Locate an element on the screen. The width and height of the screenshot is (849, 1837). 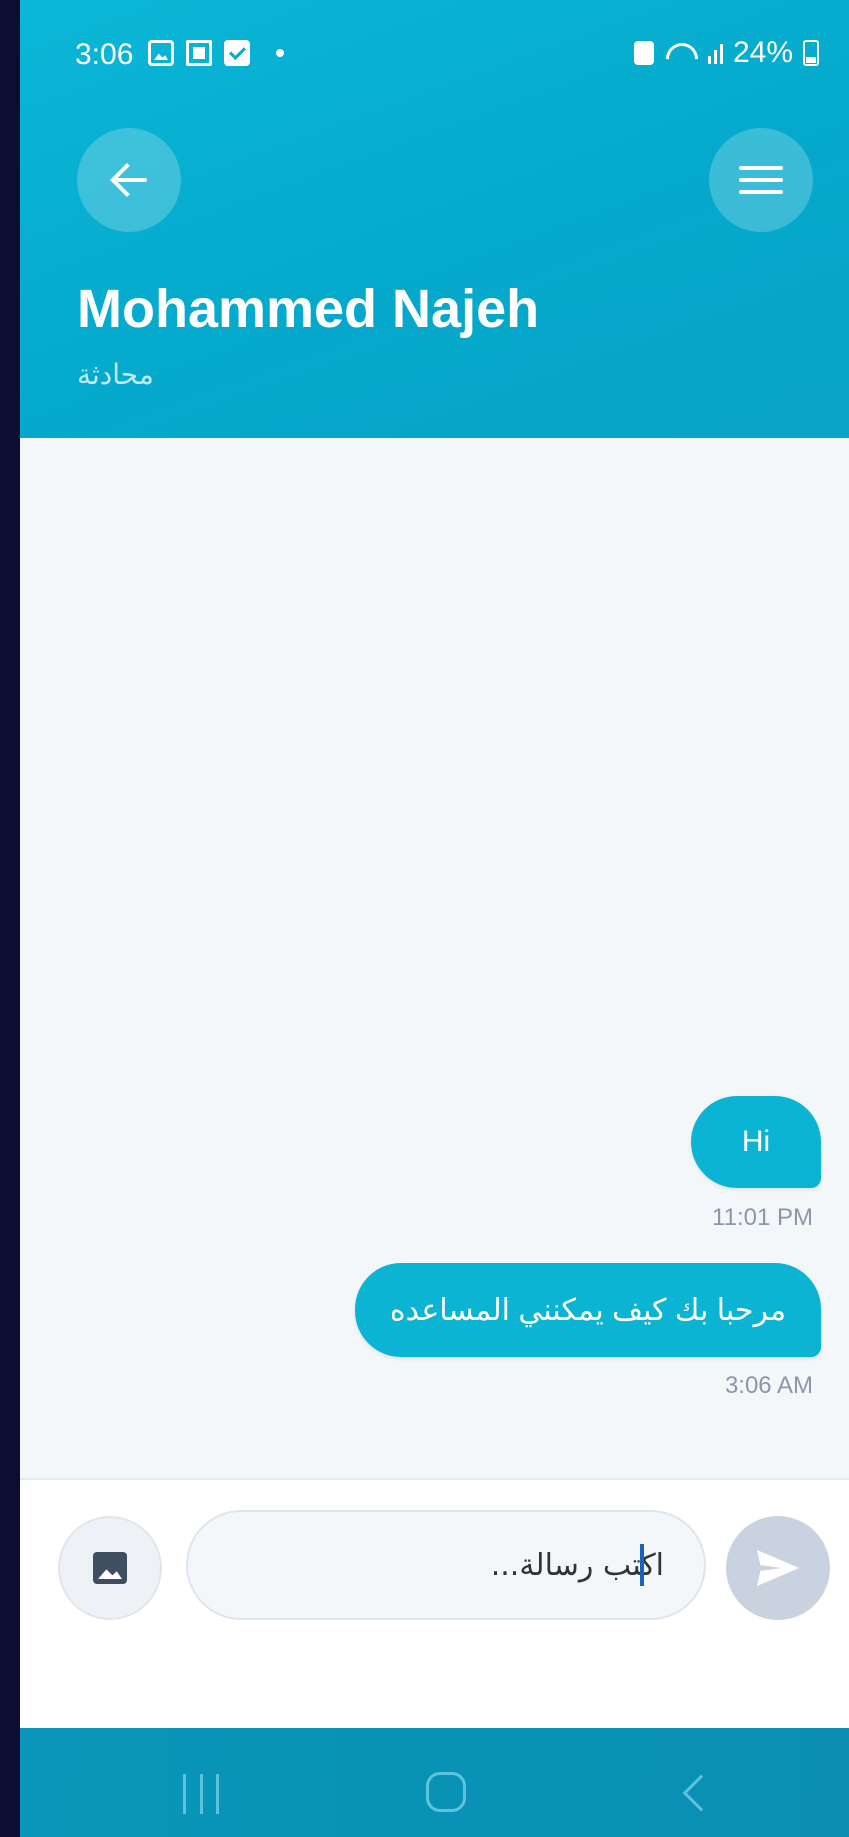
status-time: 3:06 is located at coordinates (104, 54).